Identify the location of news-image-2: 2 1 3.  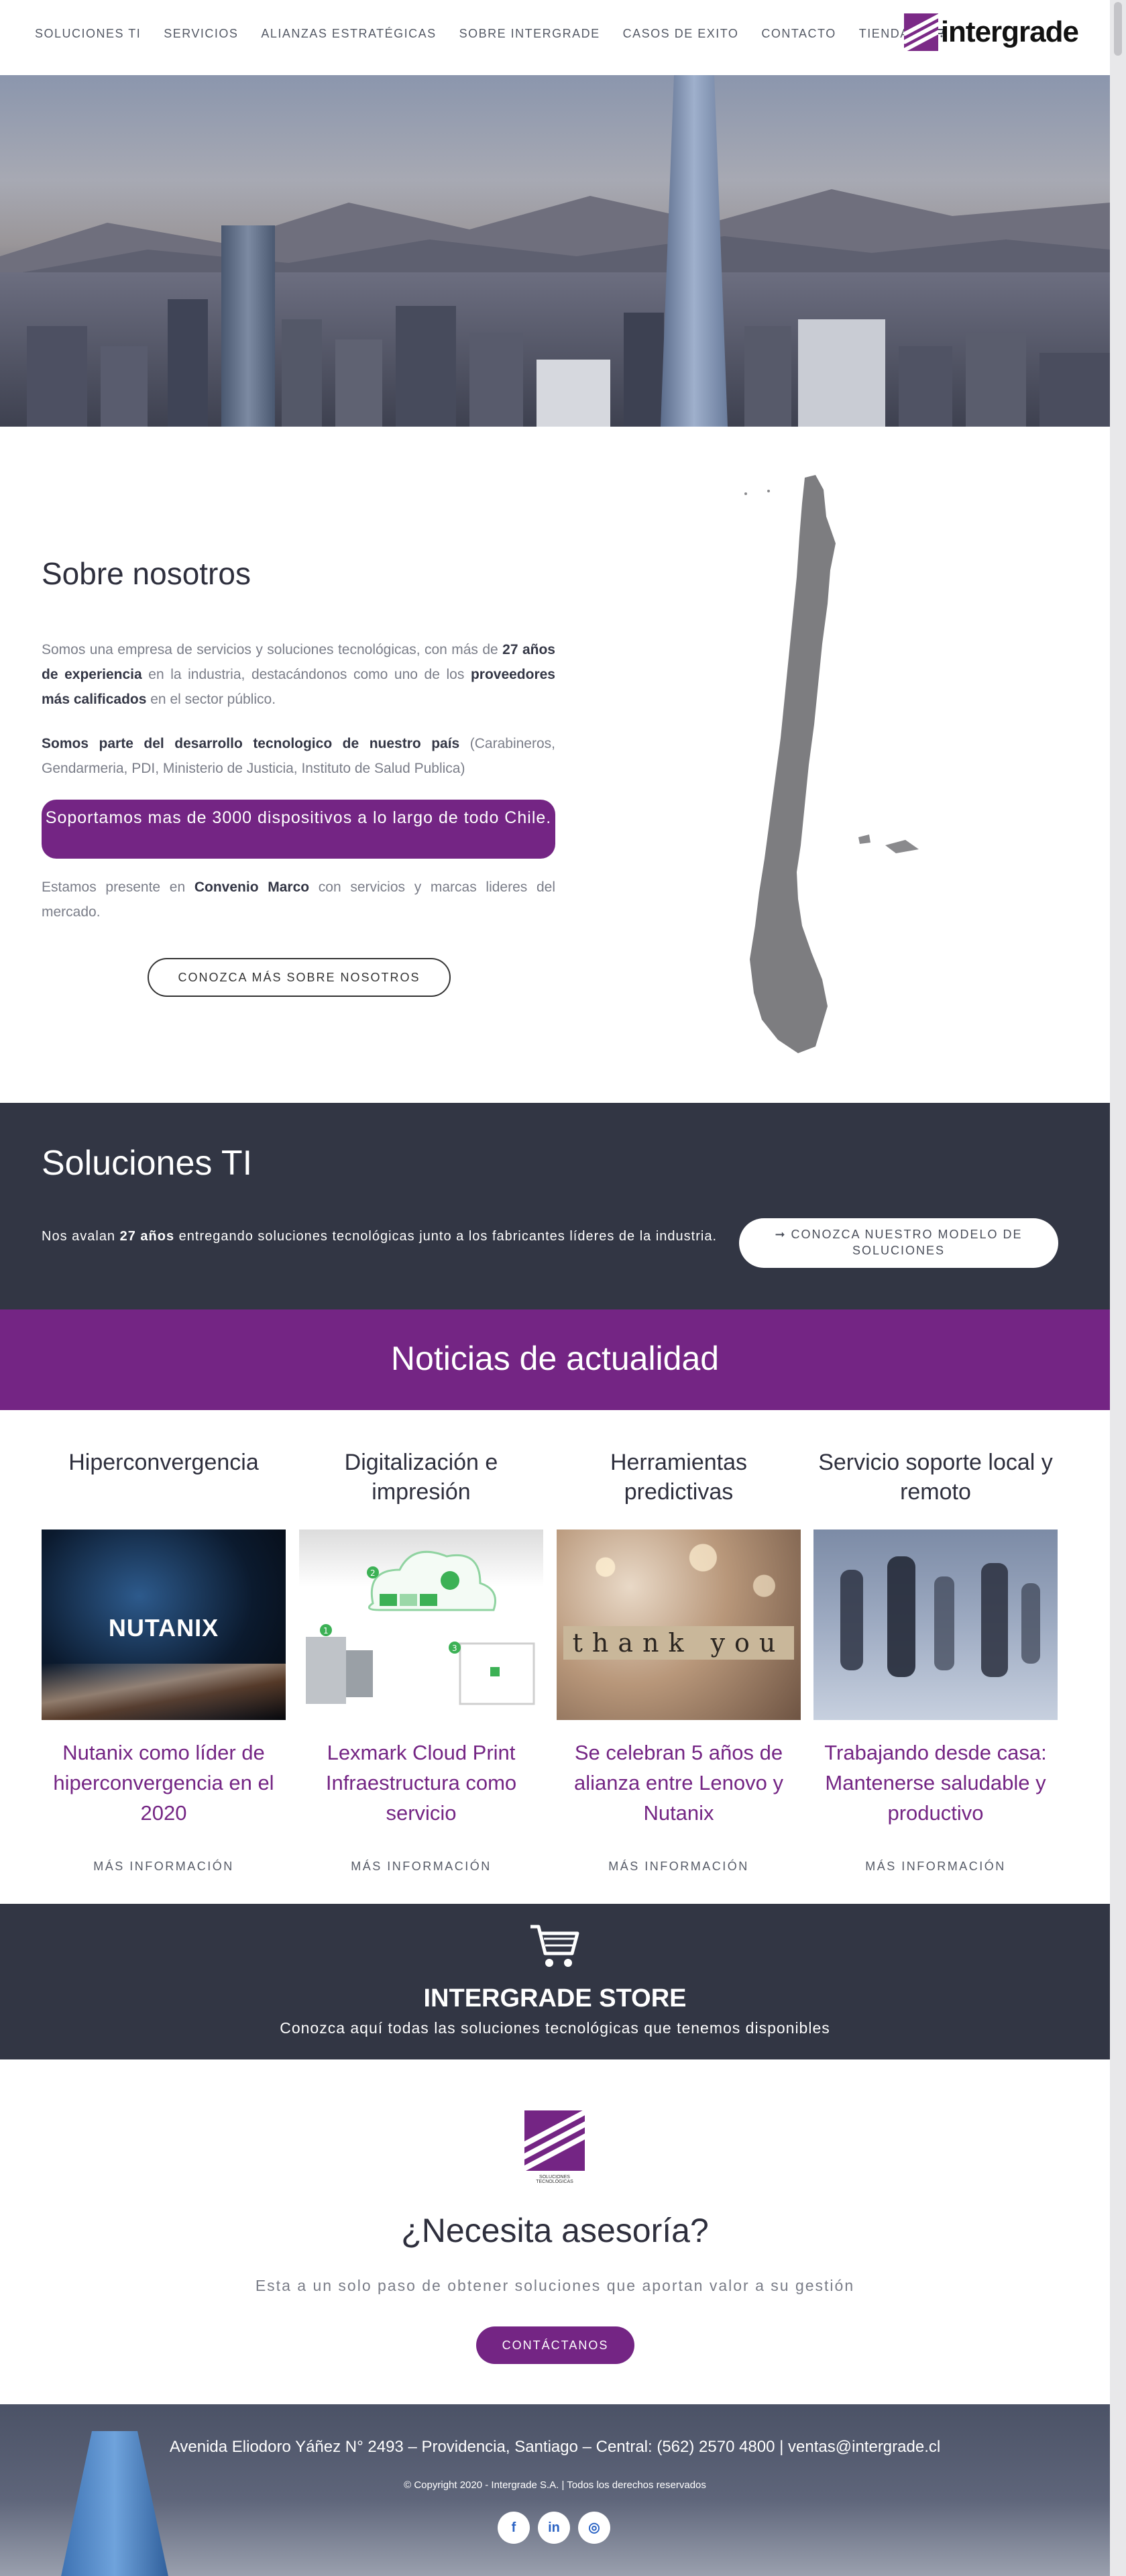
(421, 1624).